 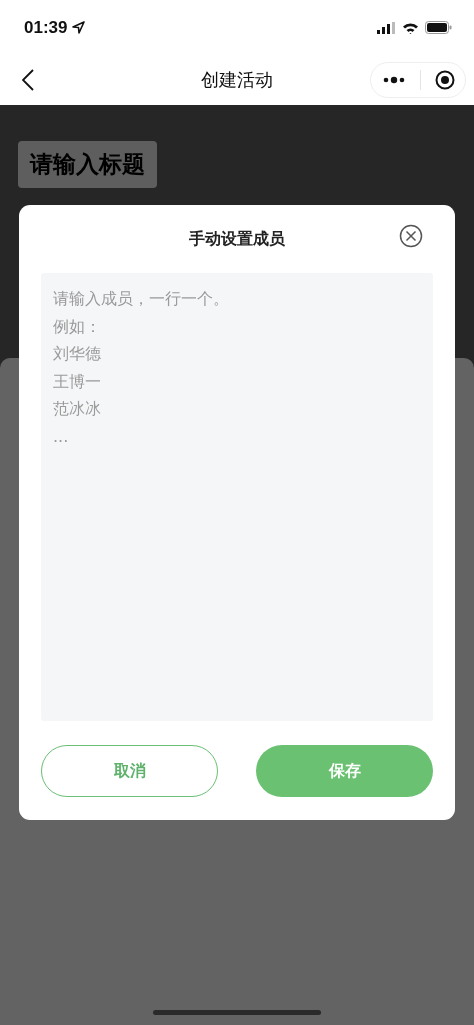 I want to click on battery-icon, so click(x=438, y=27).